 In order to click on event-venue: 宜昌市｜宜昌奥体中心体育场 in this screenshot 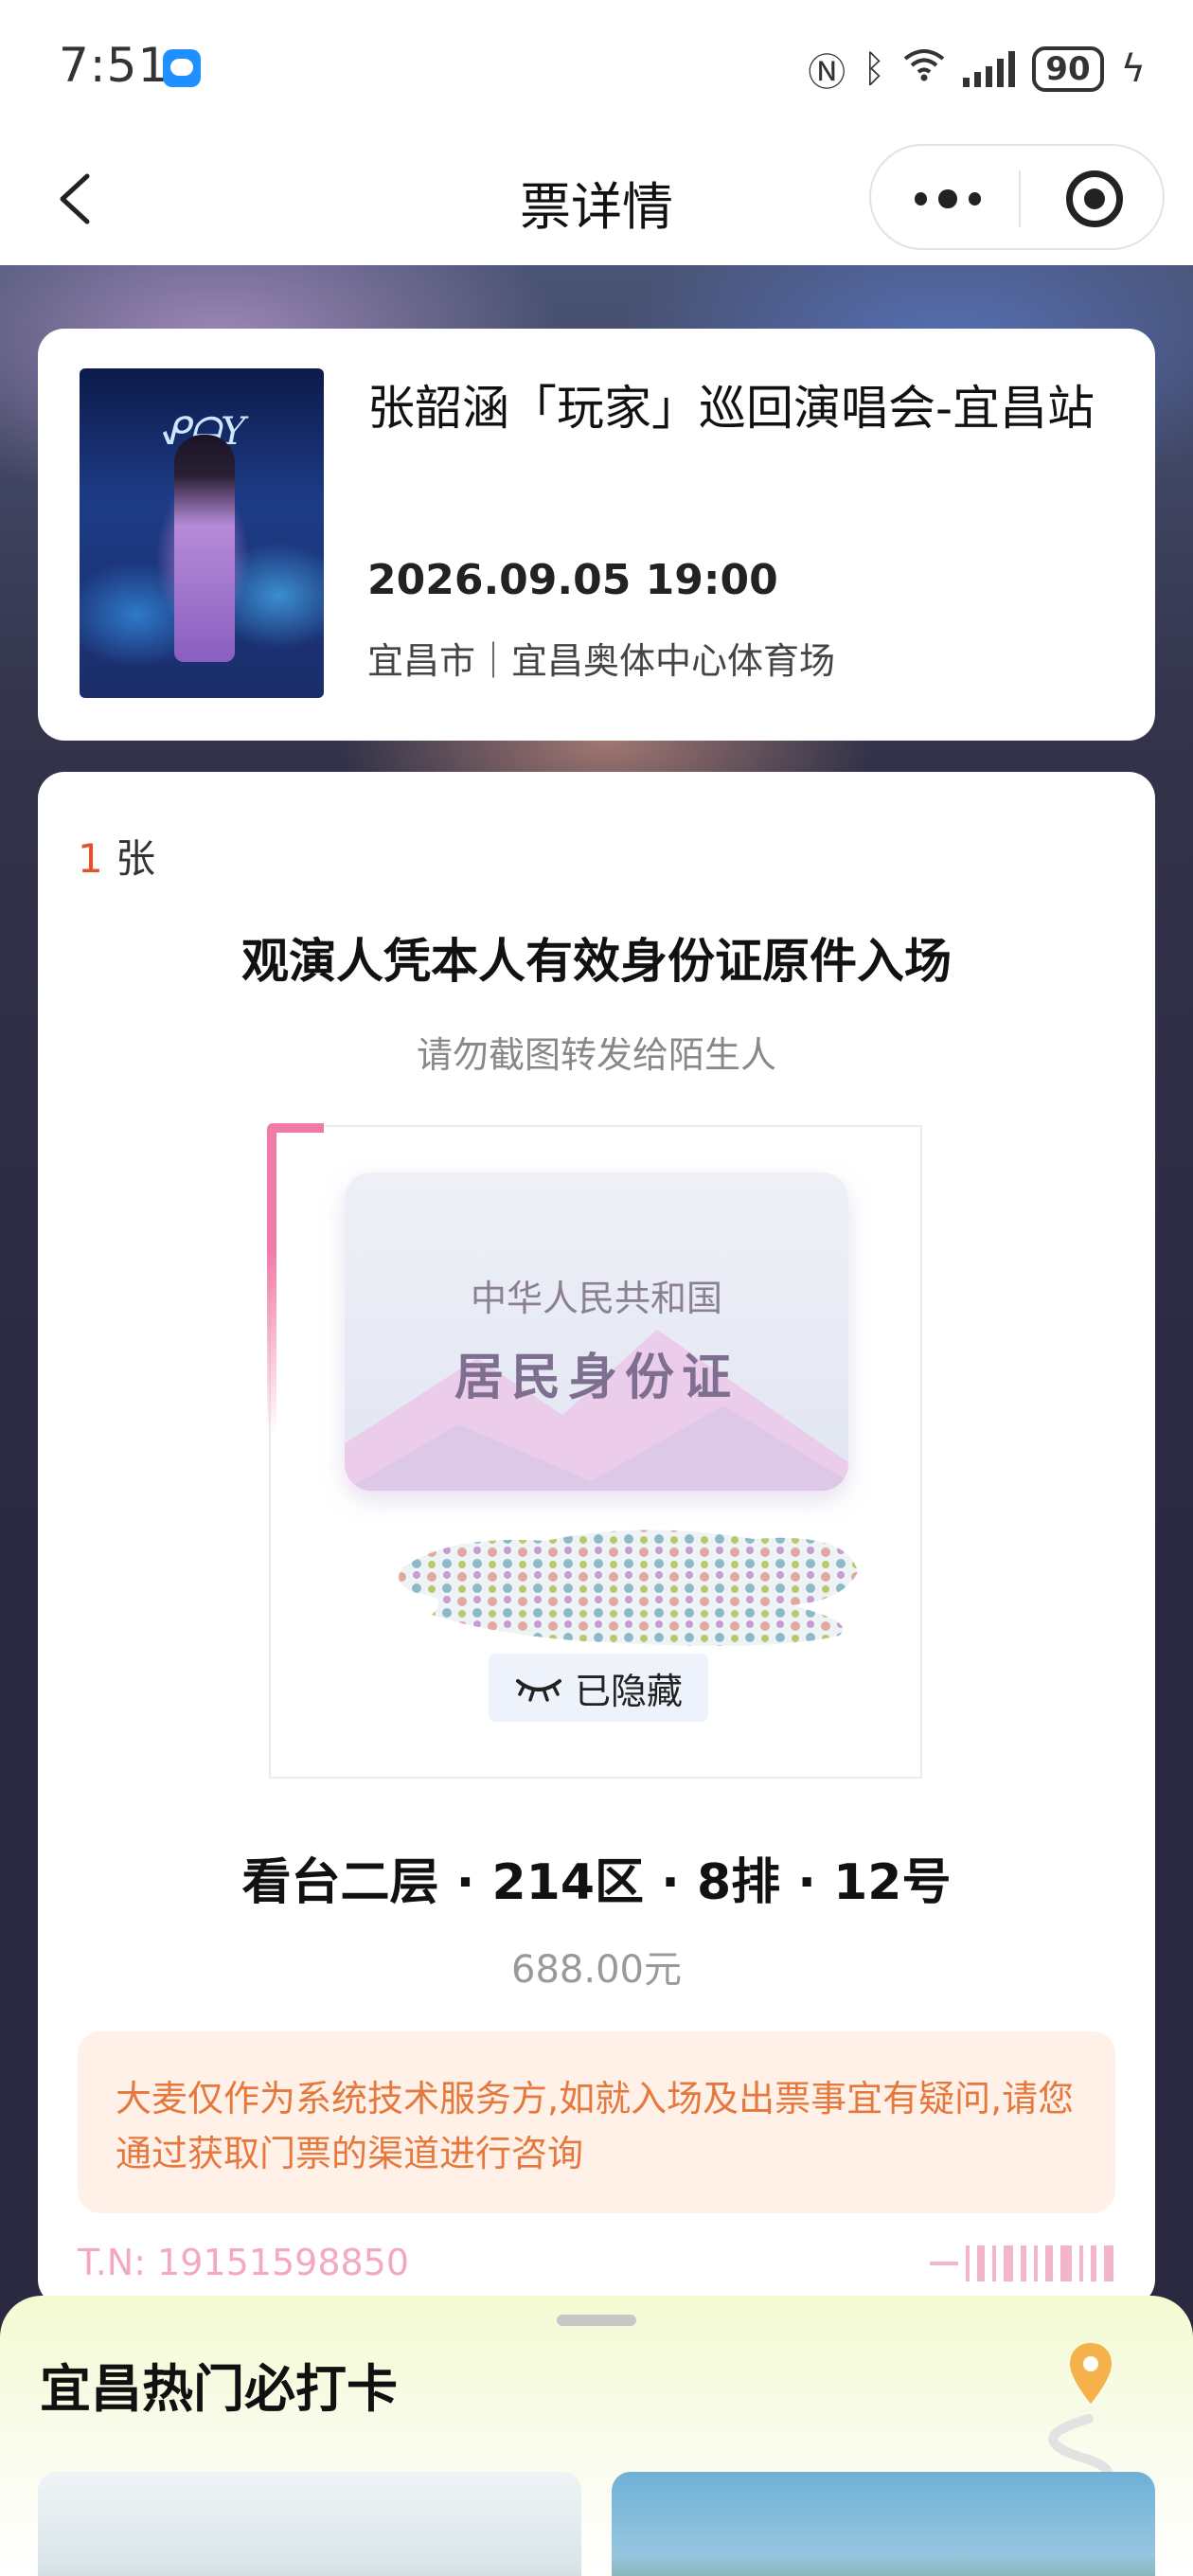, I will do `click(601, 661)`.